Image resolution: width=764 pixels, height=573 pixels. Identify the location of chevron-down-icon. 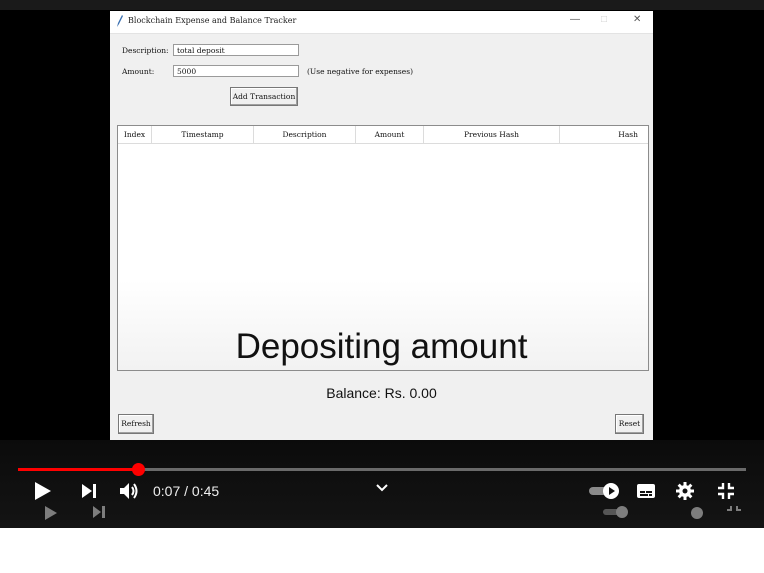
(382, 488).